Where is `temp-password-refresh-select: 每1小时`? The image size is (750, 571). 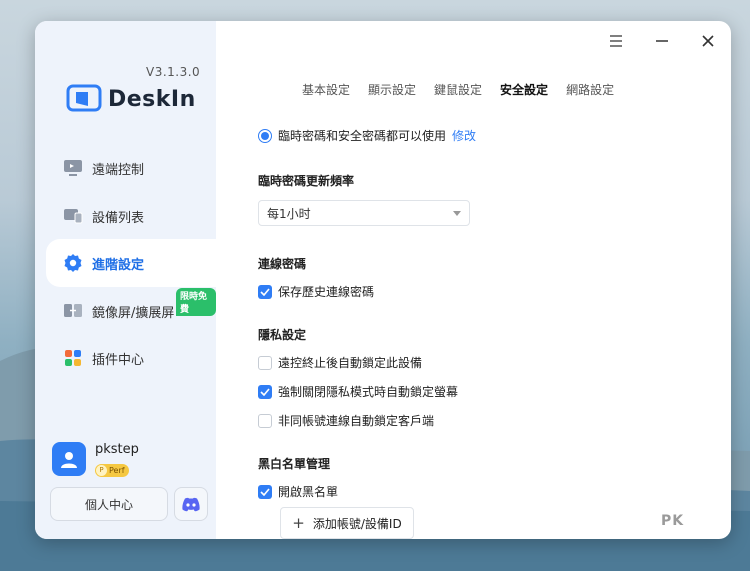 temp-password-refresh-select: 每1小时 is located at coordinates (364, 213).